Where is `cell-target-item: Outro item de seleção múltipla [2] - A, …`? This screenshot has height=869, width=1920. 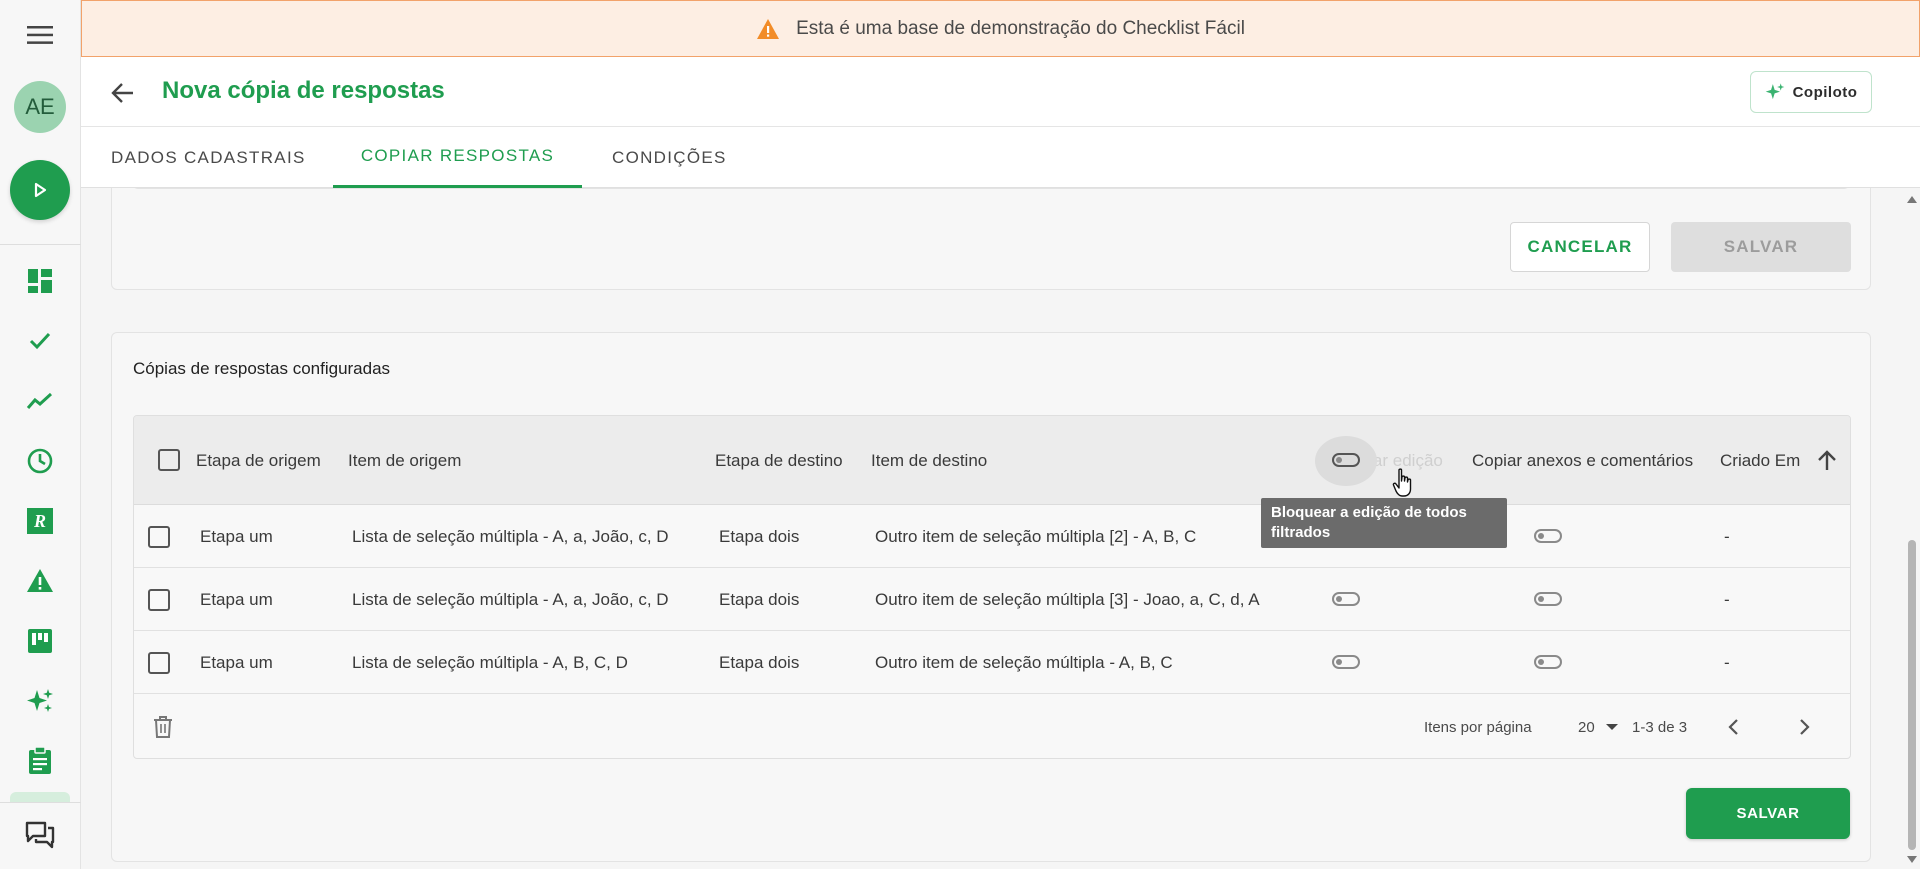
cell-target-item: Outro item de seleção múltipla [2] - A, … is located at coordinates (1036, 536).